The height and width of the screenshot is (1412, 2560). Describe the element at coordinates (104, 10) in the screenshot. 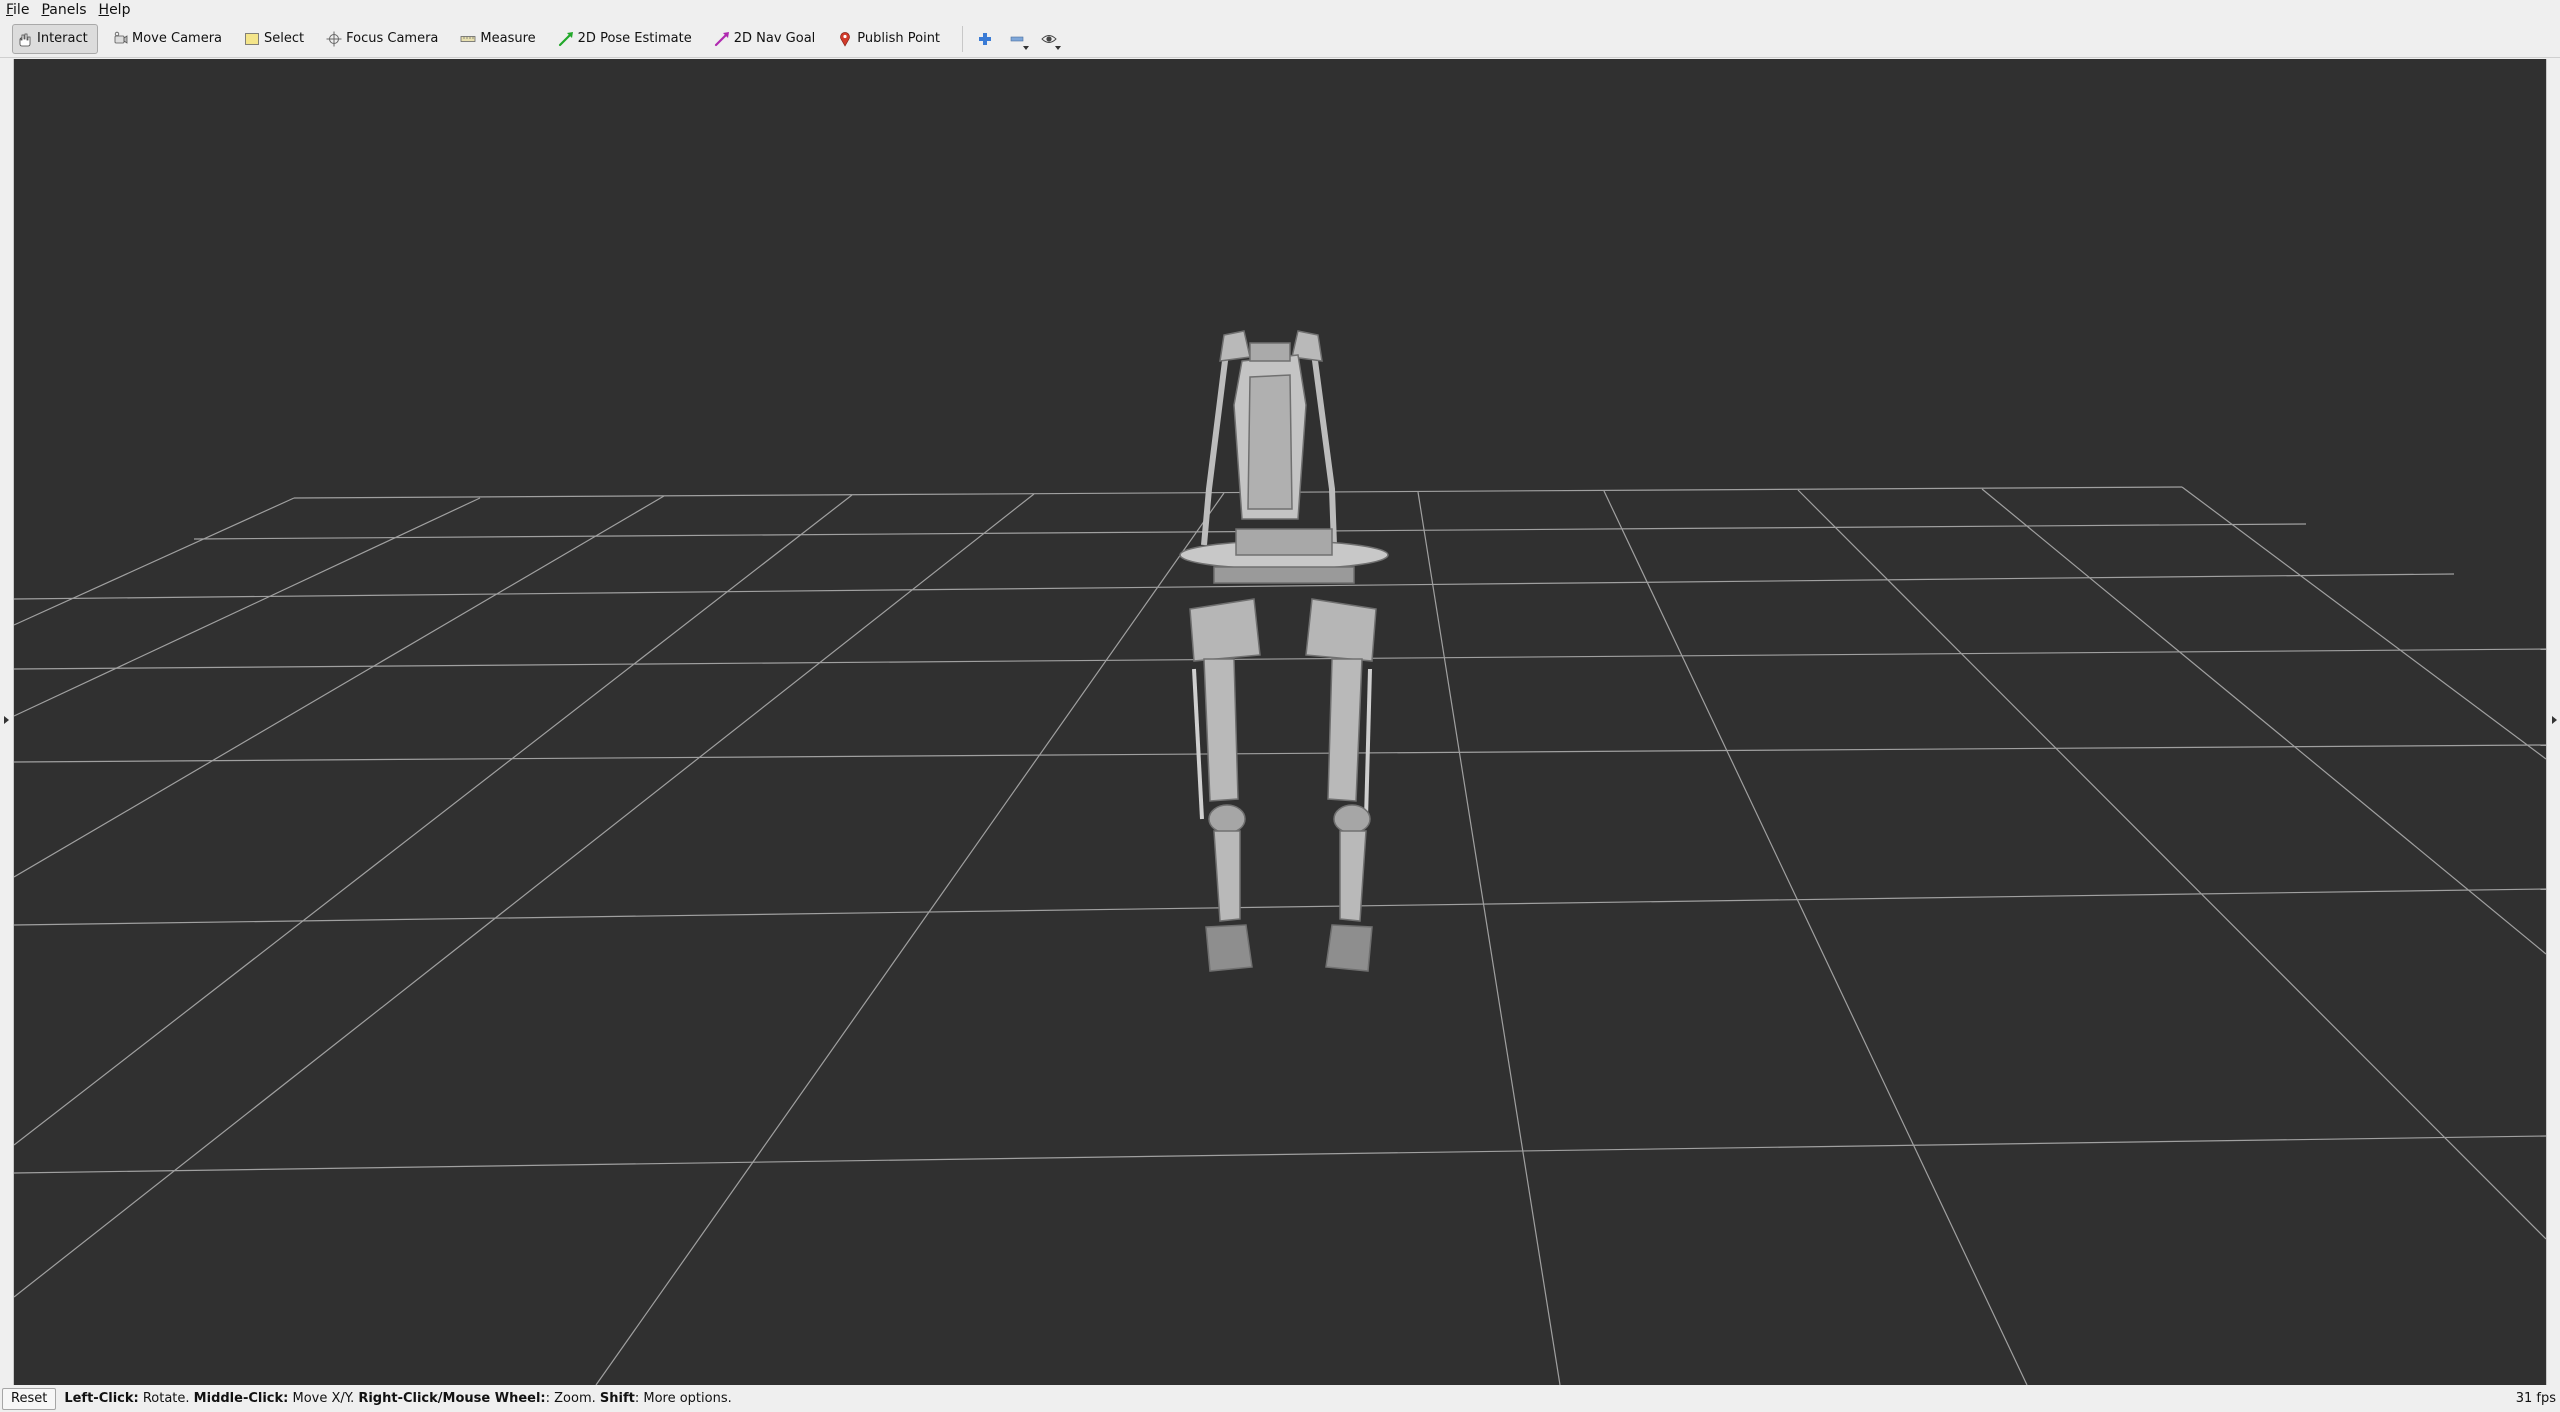

I see `menu-help-mnemonic: H` at that location.